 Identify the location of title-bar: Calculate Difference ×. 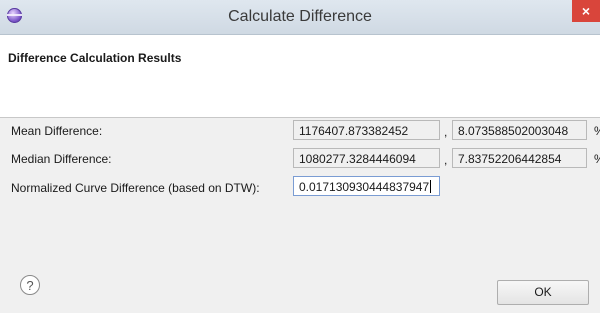
(300, 17).